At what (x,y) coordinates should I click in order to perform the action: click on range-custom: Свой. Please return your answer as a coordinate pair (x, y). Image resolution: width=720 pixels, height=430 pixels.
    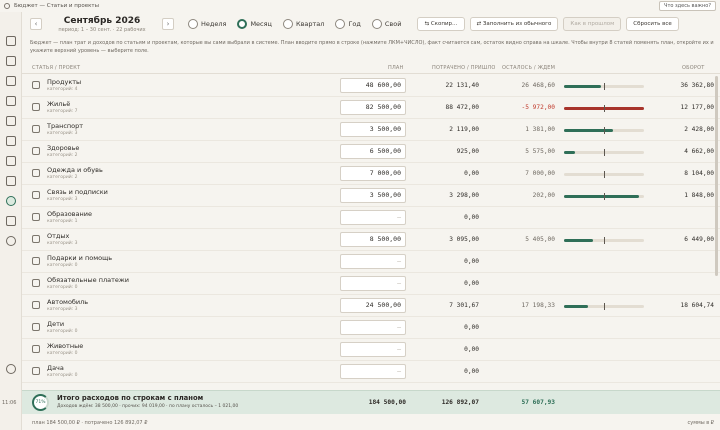
    Looking at the image, I should click on (386, 24).